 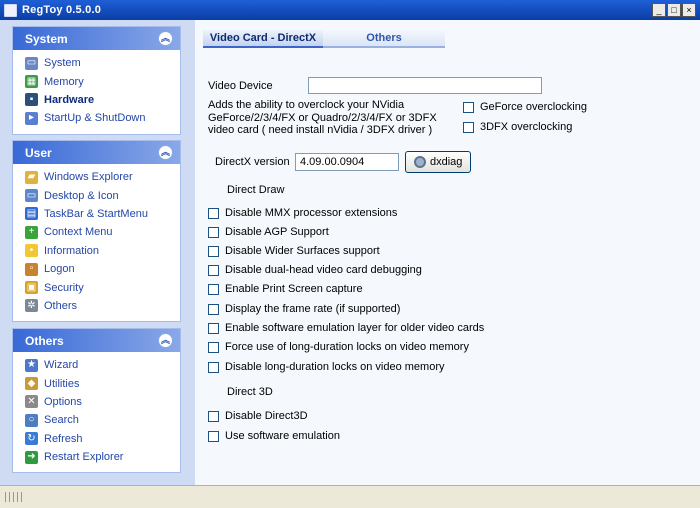 What do you see at coordinates (102, 439) in the screenshot?
I see `sidebar-item-refresh: ↻ Refresh` at bounding box center [102, 439].